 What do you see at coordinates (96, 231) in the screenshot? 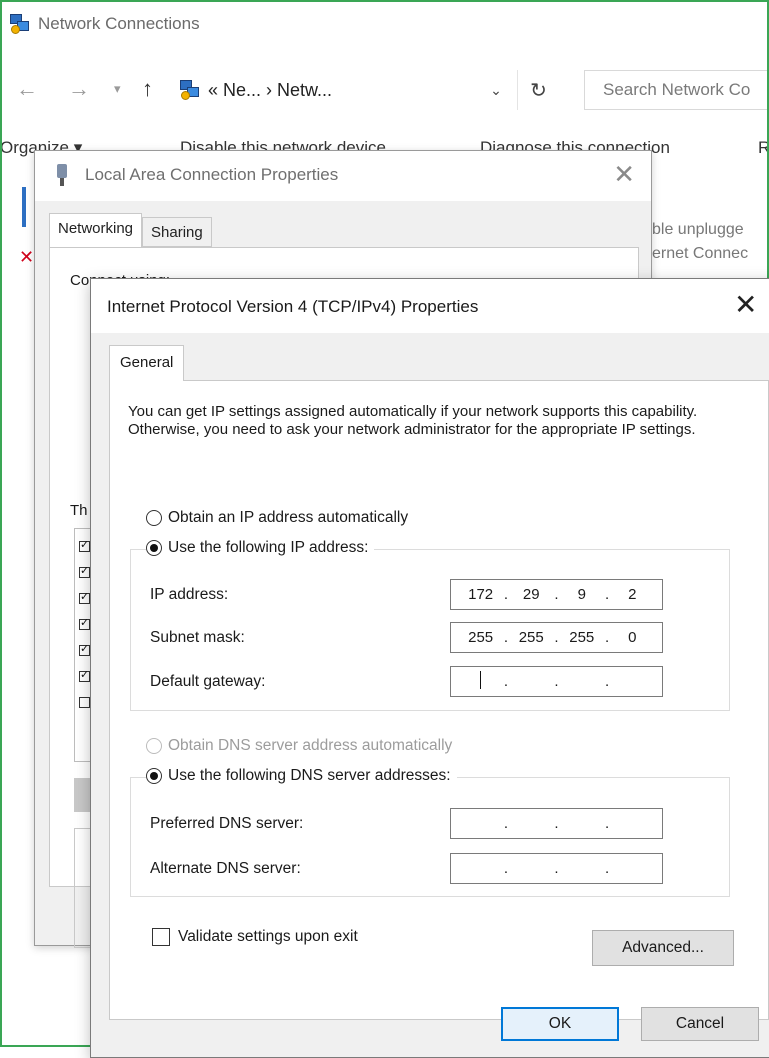
I see `tab-networking: Networking` at bounding box center [96, 231].